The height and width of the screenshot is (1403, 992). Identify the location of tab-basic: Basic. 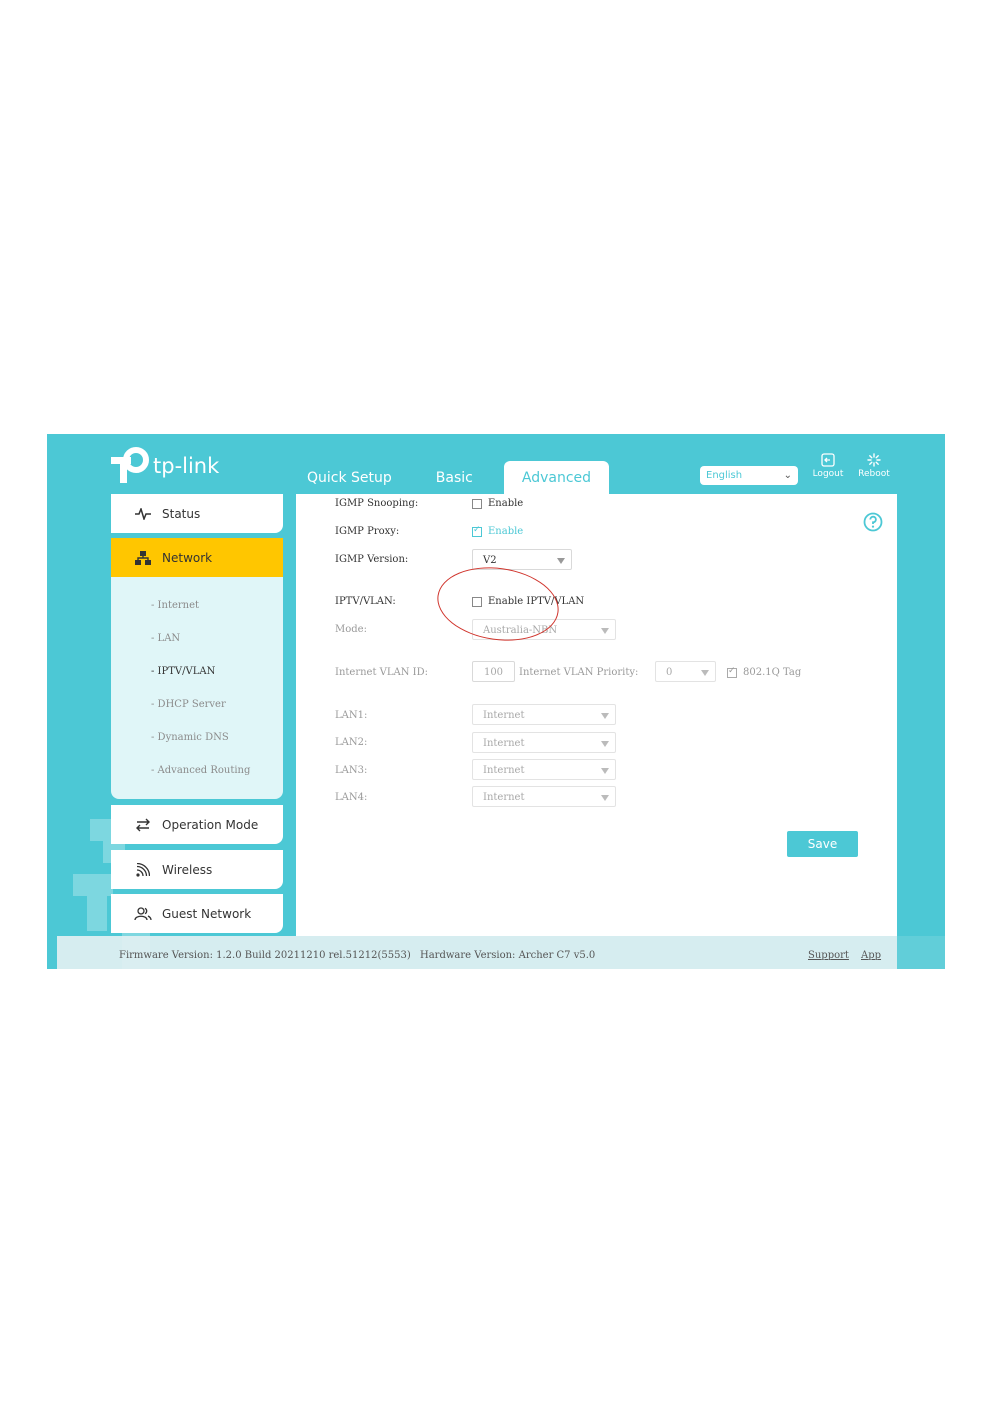
(454, 477).